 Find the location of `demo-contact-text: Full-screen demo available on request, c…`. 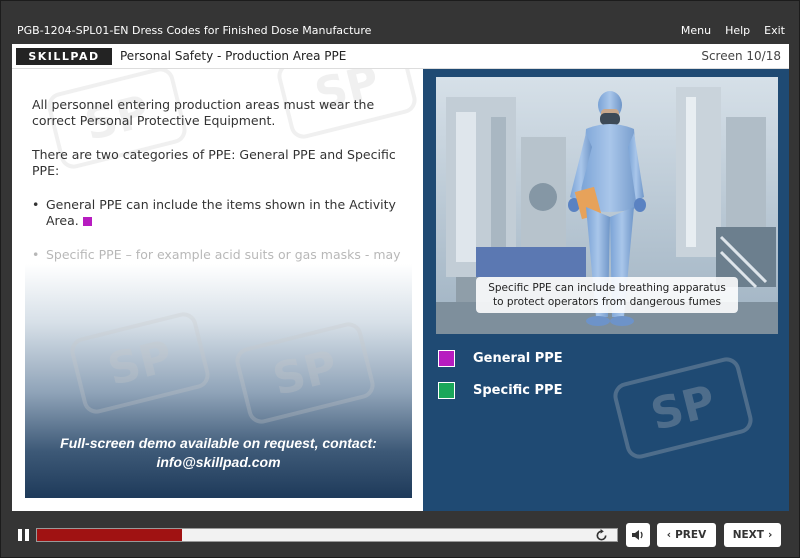

demo-contact-text: Full-screen demo available on request, c… is located at coordinates (218, 453).